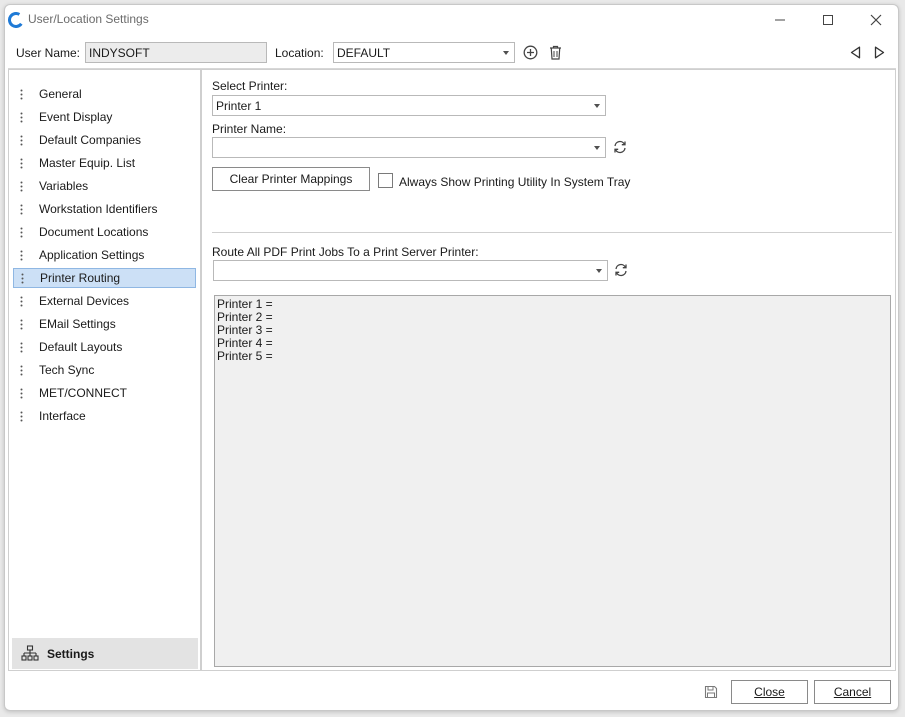 Image resolution: width=905 pixels, height=717 pixels. I want to click on sidebar-item-document-locations: Document Locations, so click(104, 232).